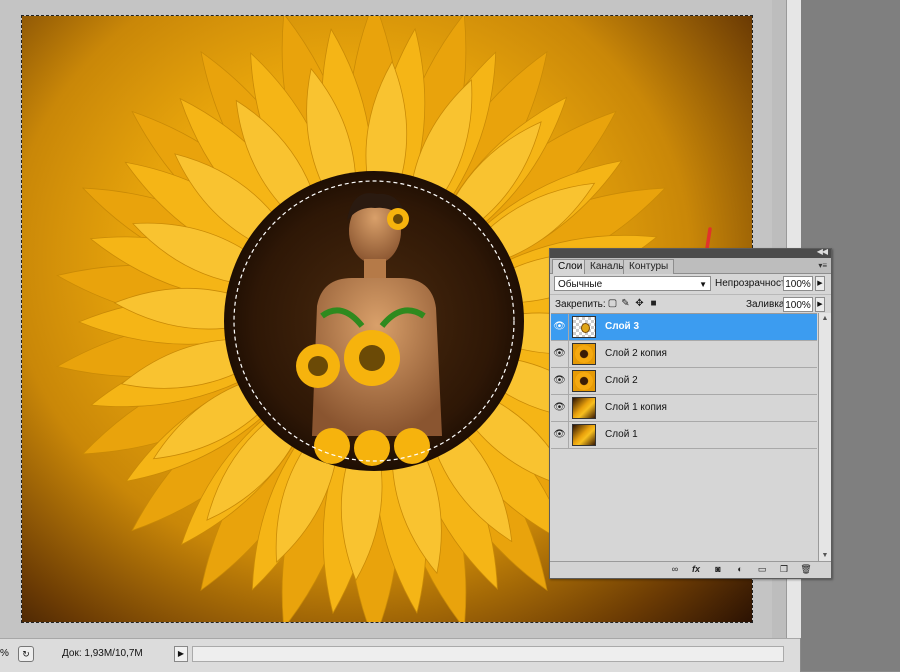 The image size is (900, 672). I want to click on opacity-label: Непрозрачность:, so click(754, 283).